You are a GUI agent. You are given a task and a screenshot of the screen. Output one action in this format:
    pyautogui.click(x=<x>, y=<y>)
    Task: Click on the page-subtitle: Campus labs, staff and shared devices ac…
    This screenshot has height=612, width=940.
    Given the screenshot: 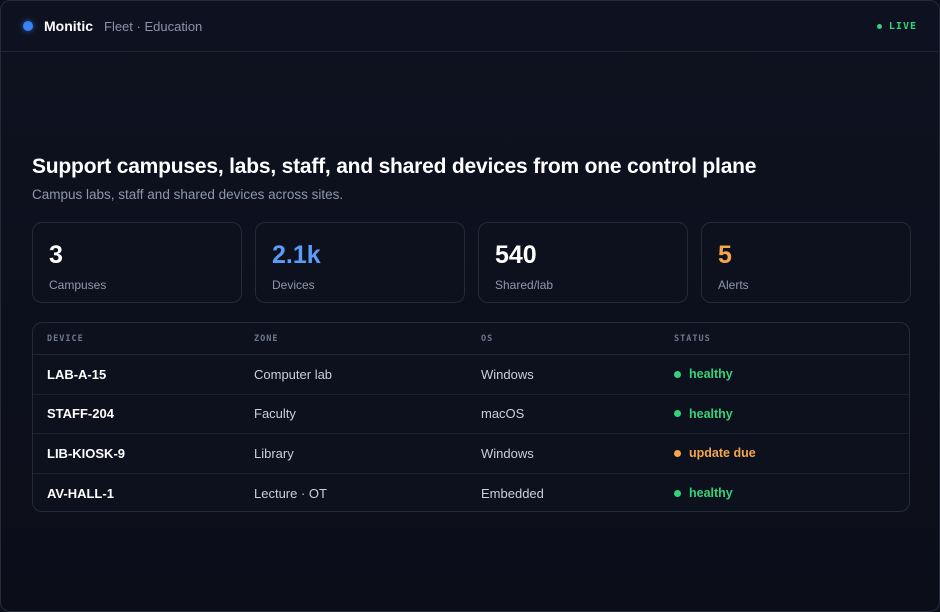 What is the action you would take?
    pyautogui.click(x=188, y=194)
    